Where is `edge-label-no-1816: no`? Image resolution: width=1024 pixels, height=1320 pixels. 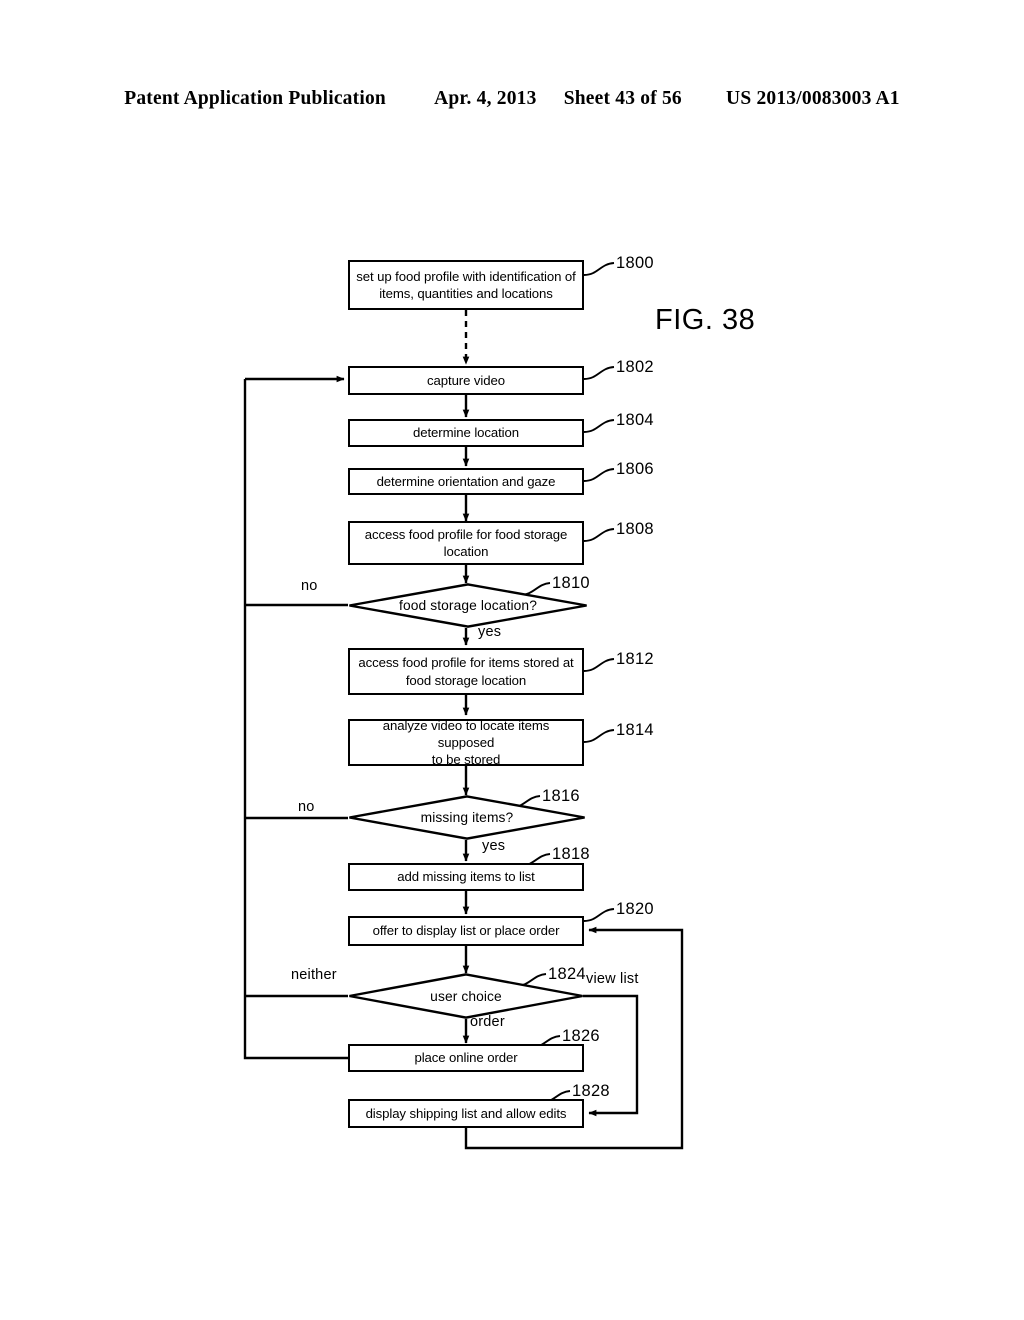 edge-label-no-1816: no is located at coordinates (306, 807).